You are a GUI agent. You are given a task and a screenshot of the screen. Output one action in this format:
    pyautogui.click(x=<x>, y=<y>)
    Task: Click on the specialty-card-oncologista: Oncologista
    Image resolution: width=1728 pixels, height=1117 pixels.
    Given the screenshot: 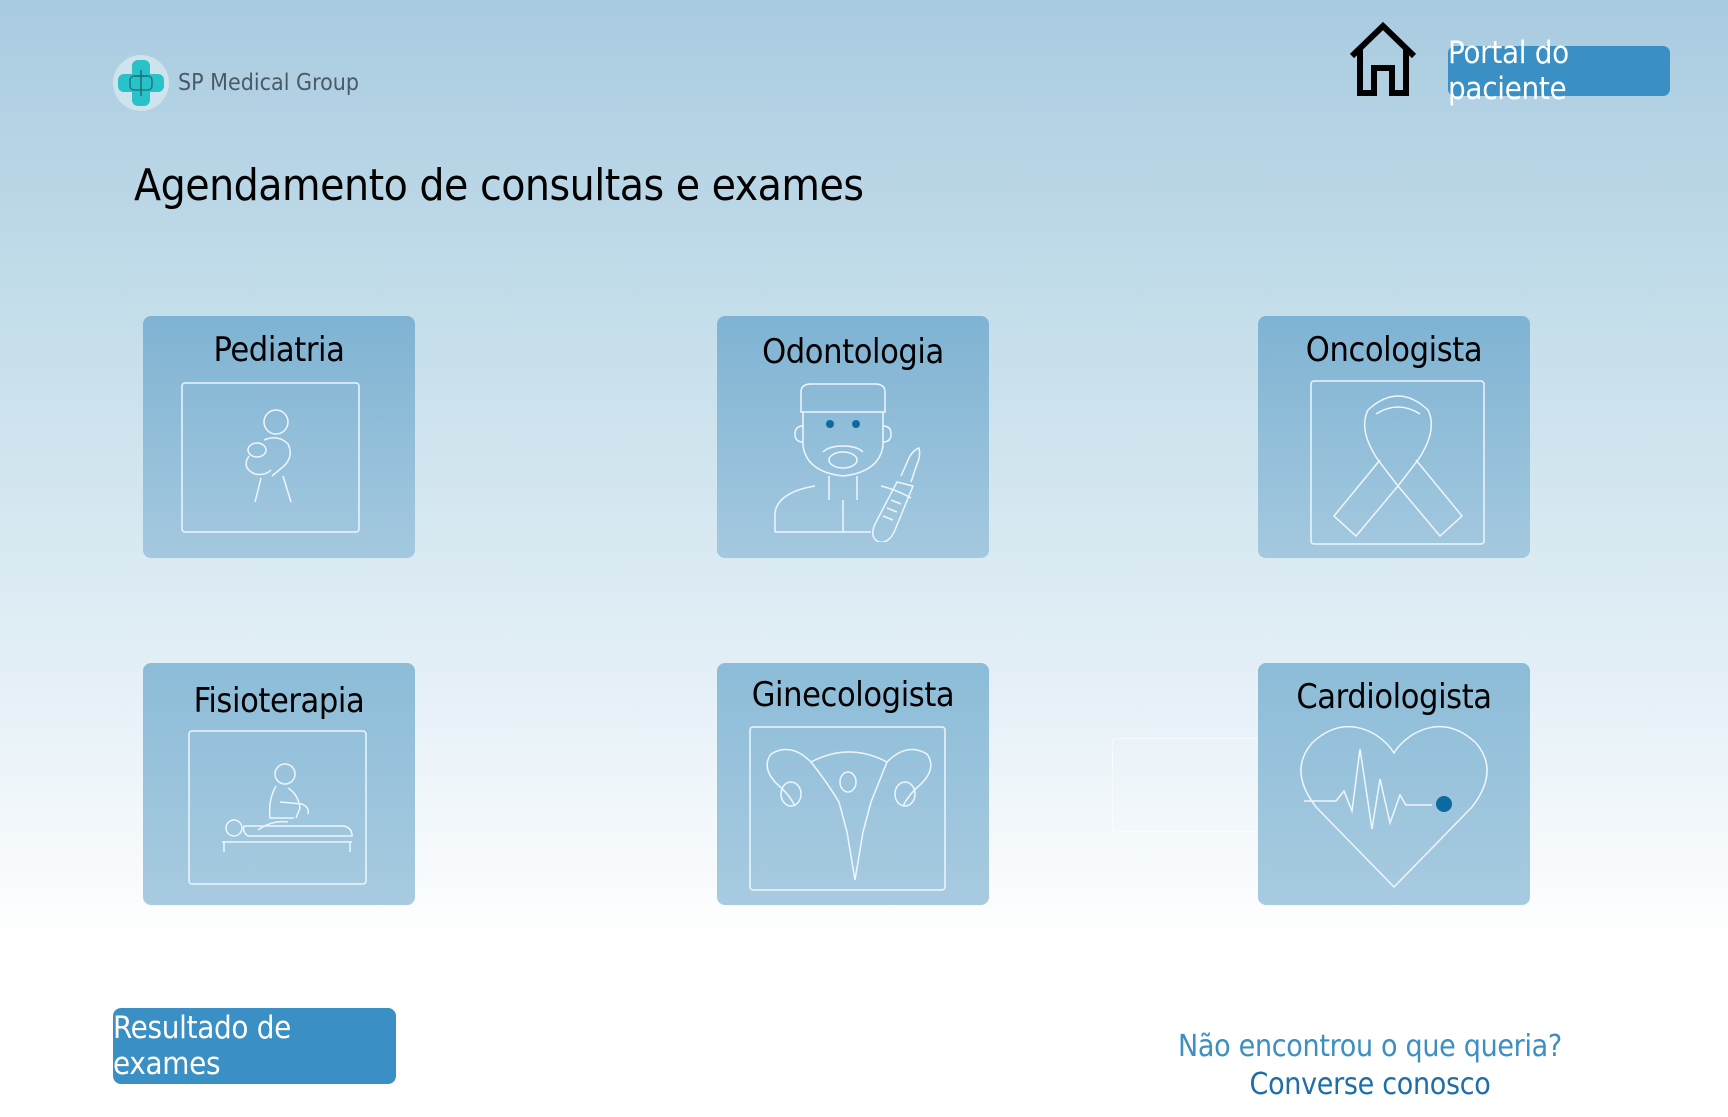 What is the action you would take?
    pyautogui.click(x=1394, y=437)
    